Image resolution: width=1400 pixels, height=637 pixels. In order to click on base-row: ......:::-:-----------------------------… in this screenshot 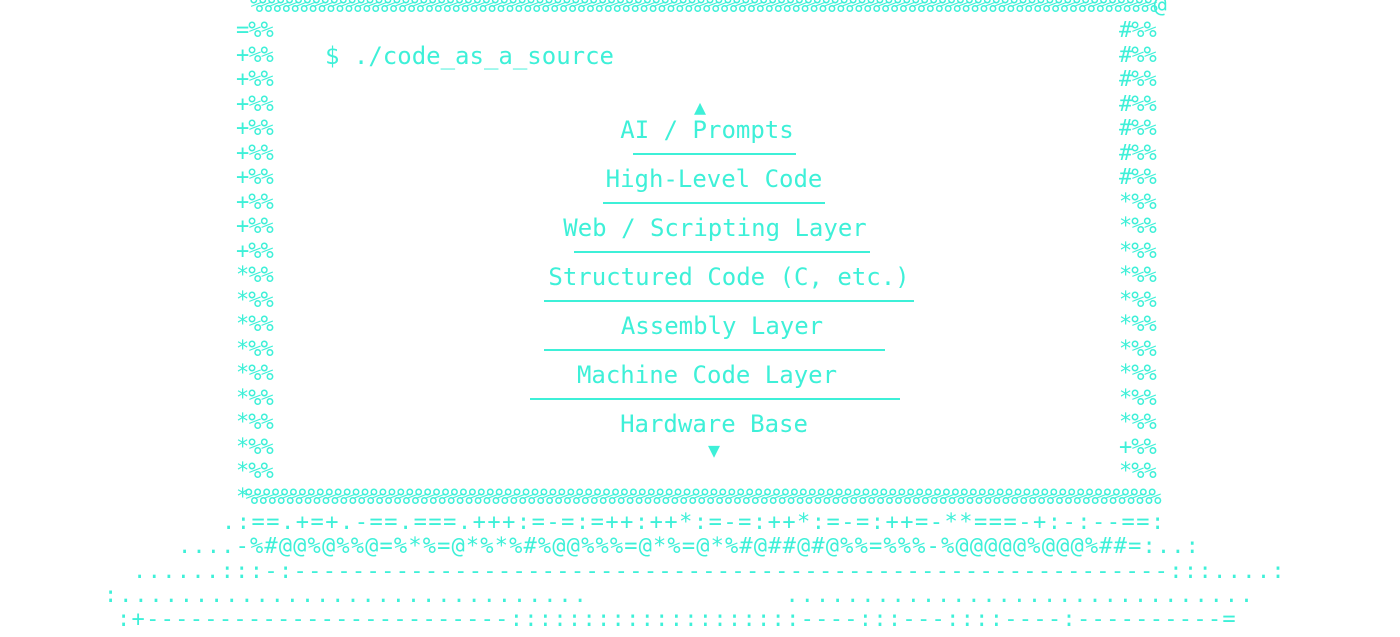, I will do `click(710, 571)`.